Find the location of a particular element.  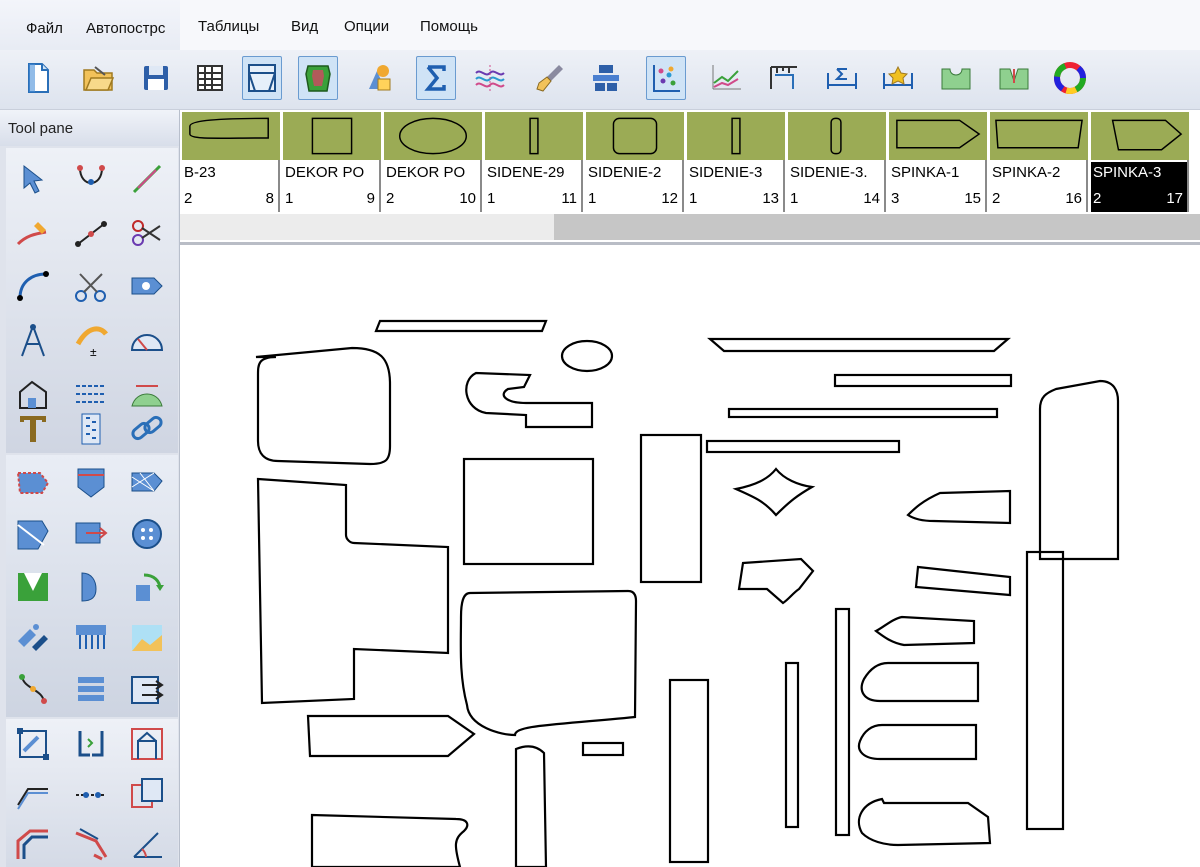

piece-card: SPINKA-2 2 16 is located at coordinates (1038, 162).